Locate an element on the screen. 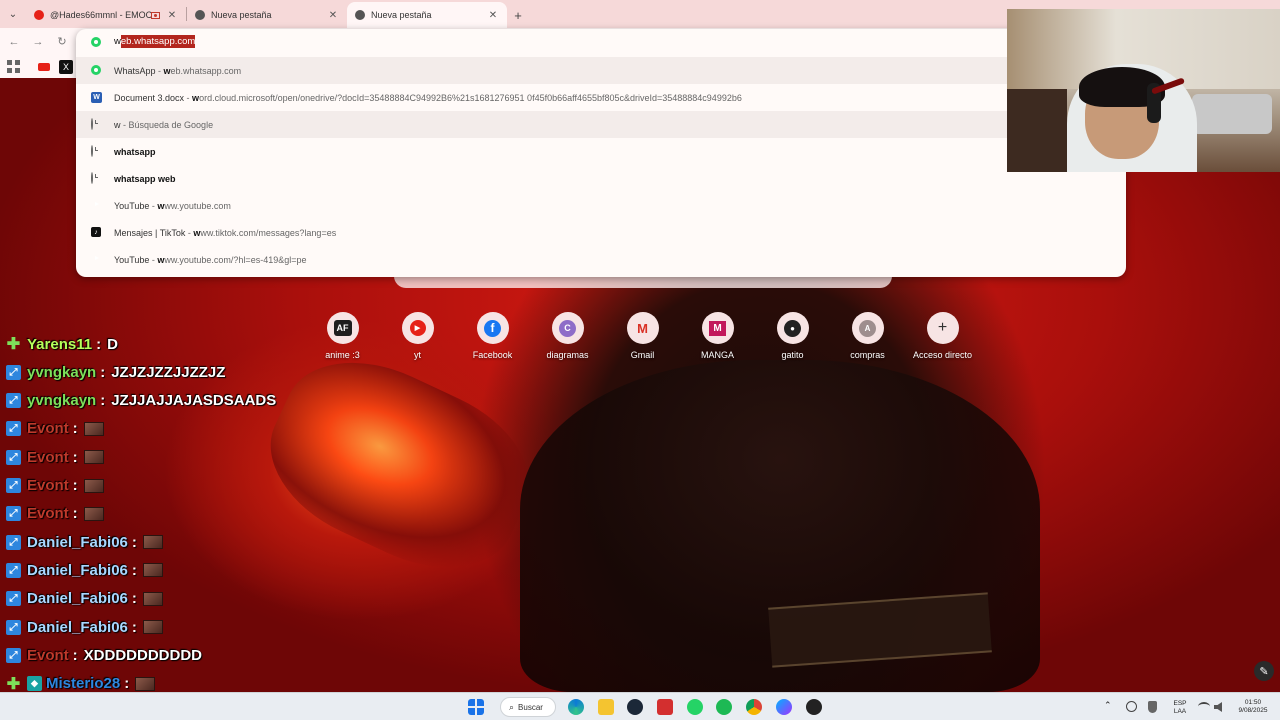 Image resolution: width=1280 pixels, height=720 pixels. customize-pencil-icon: ✎ is located at coordinates (1264, 671).